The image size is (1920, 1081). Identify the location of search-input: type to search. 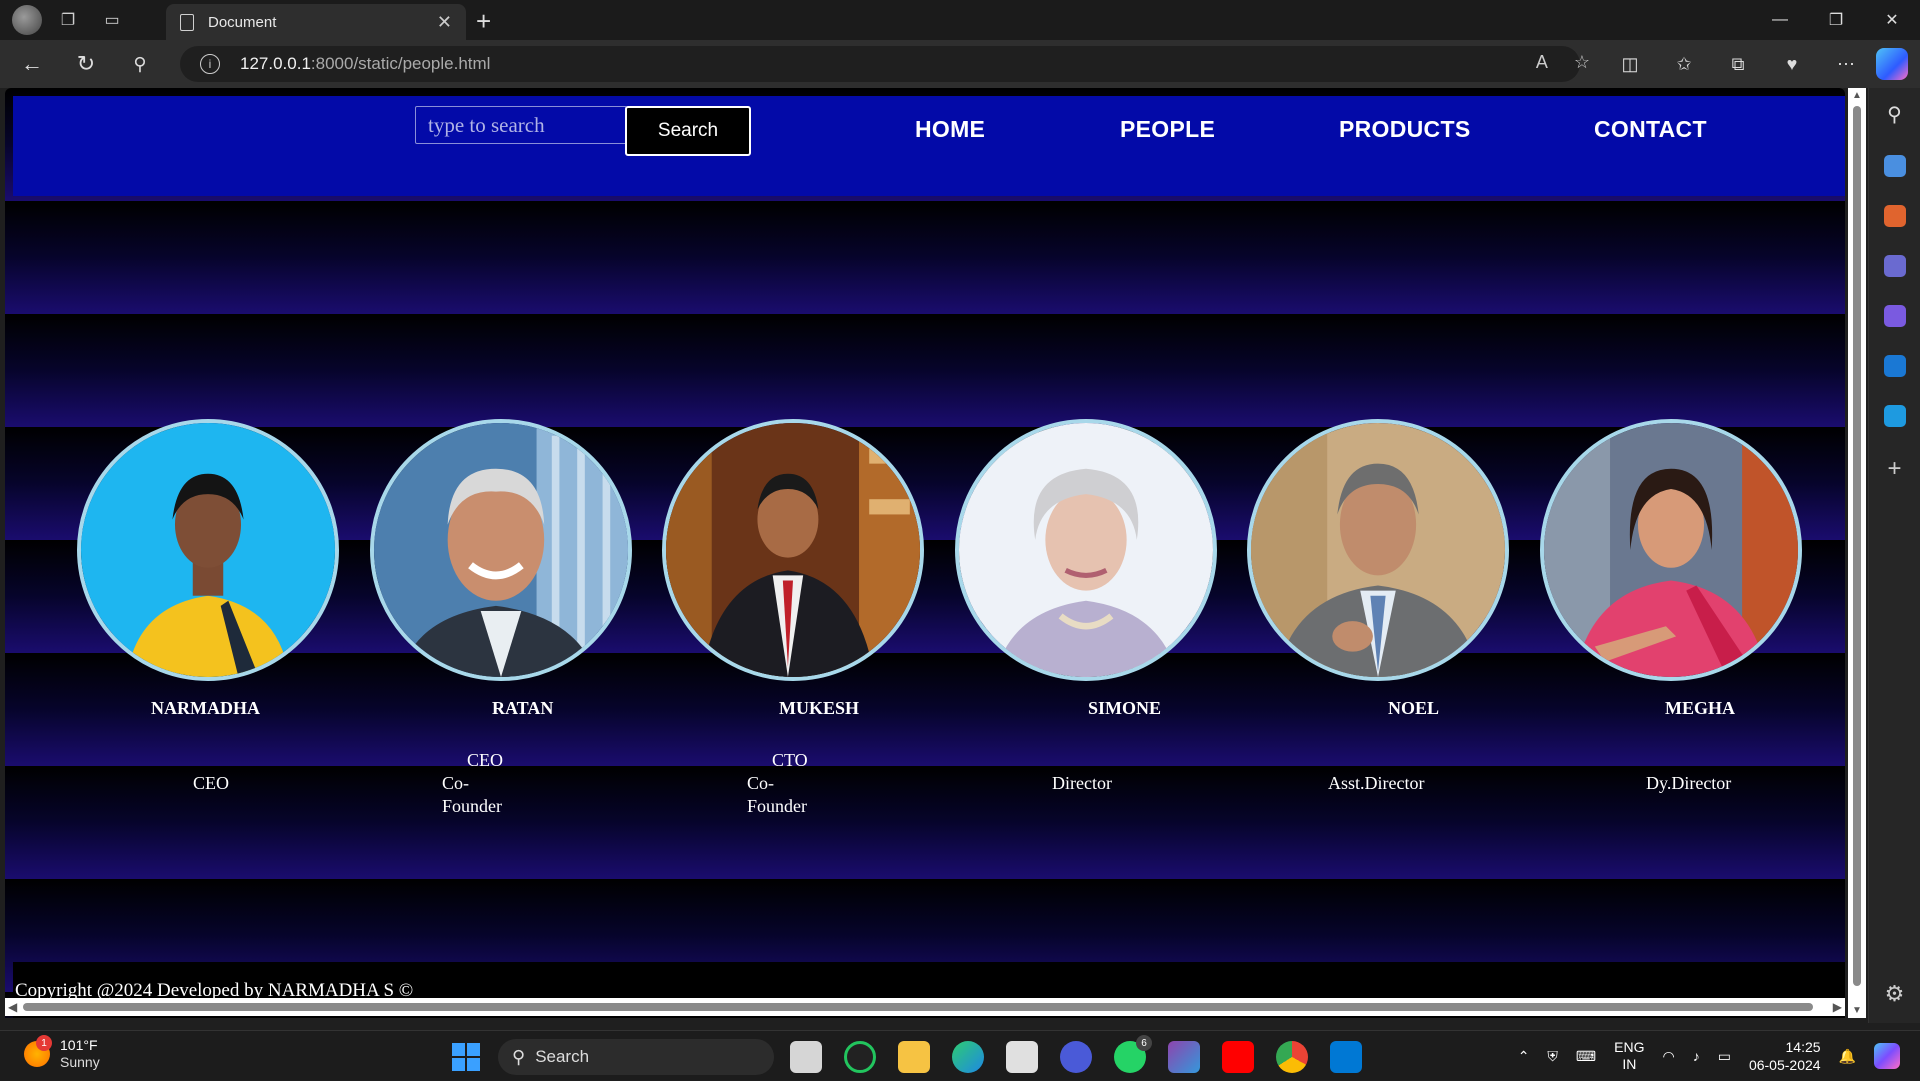
(521, 125).